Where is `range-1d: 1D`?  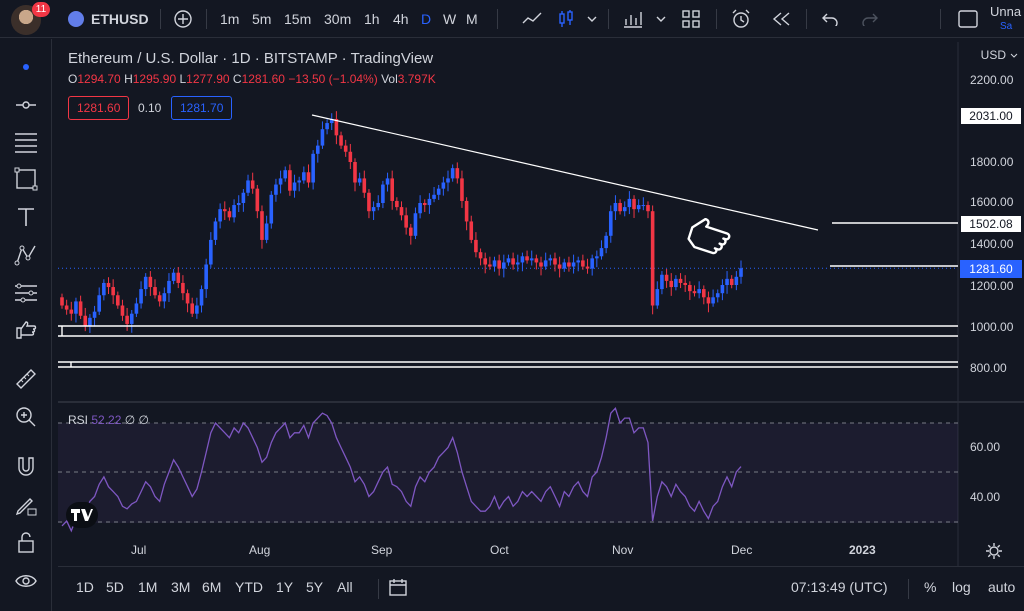 range-1d: 1D is located at coordinates (85, 587).